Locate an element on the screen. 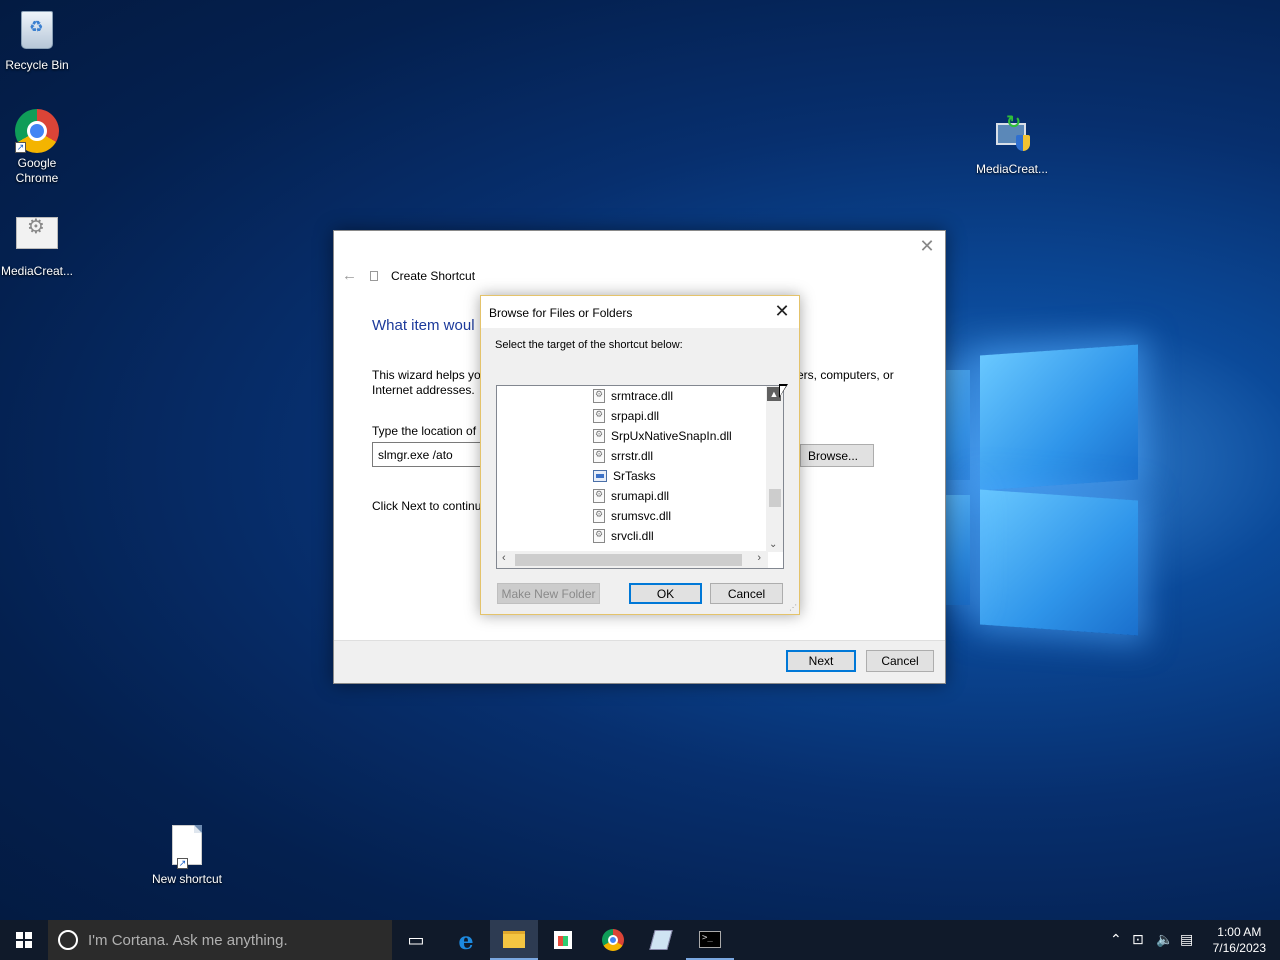 This screenshot has height=960, width=1280. recycle-bin-icon is located at coordinates (37, 30).